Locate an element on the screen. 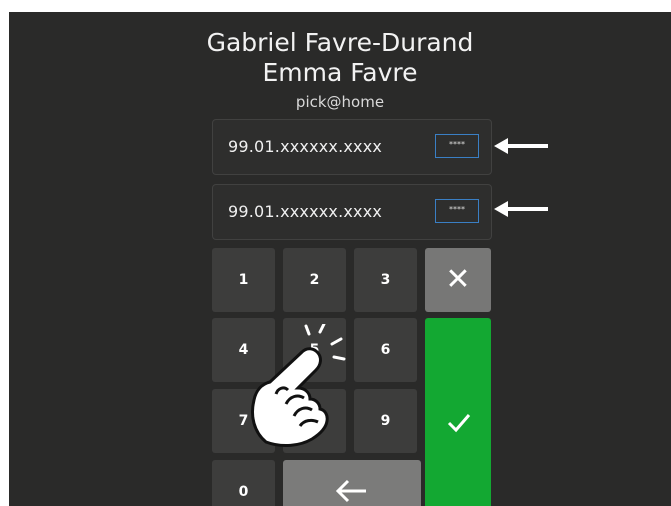  location-label: pick@home is located at coordinates (340, 102).